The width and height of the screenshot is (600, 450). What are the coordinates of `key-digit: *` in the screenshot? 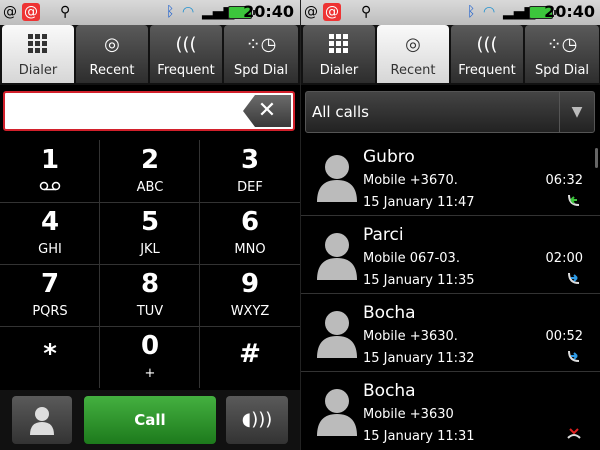 It's located at (50, 354).